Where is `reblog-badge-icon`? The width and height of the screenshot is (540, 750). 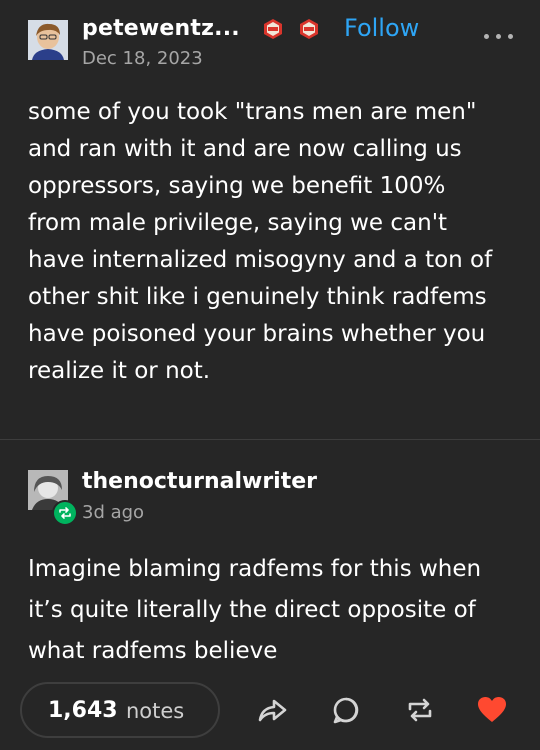 reblog-badge-icon is located at coordinates (65, 513).